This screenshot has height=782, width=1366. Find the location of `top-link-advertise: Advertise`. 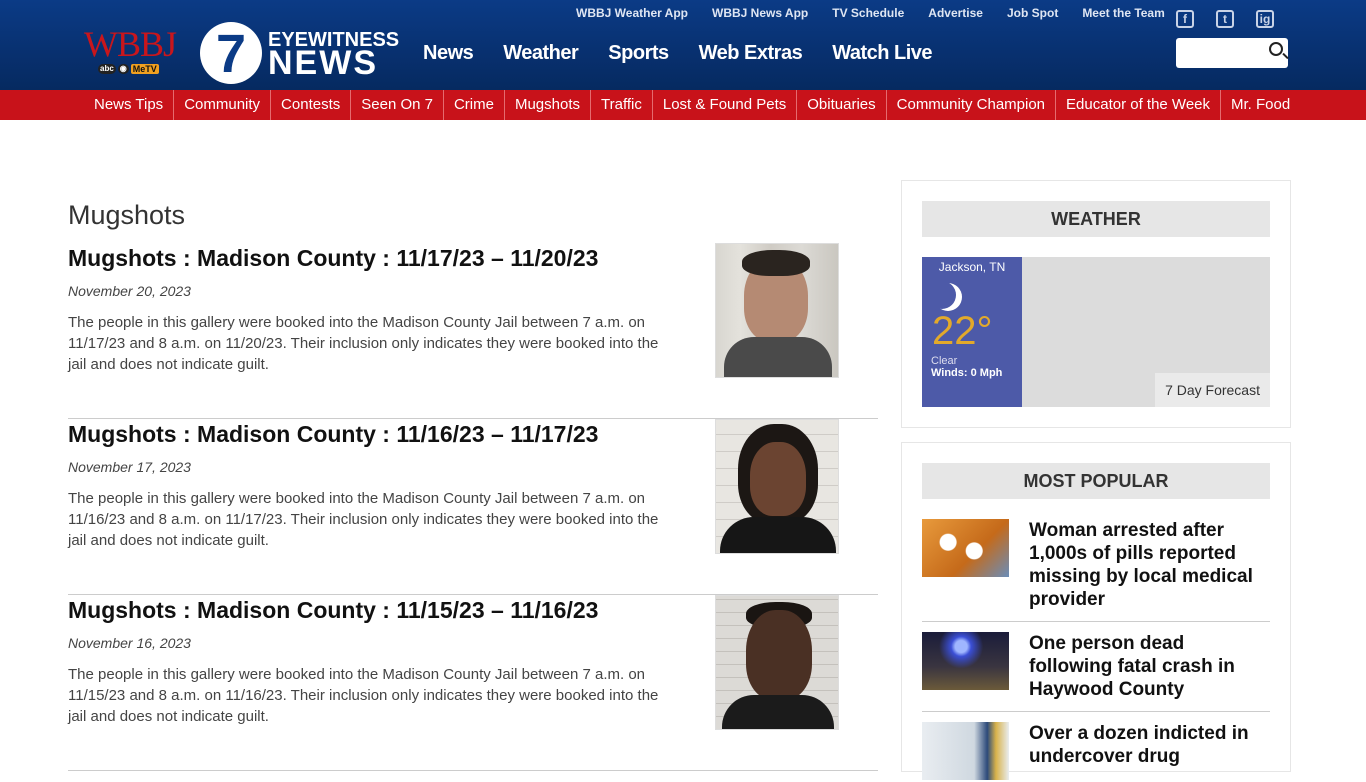

top-link-advertise: Advertise is located at coordinates (955, 13).